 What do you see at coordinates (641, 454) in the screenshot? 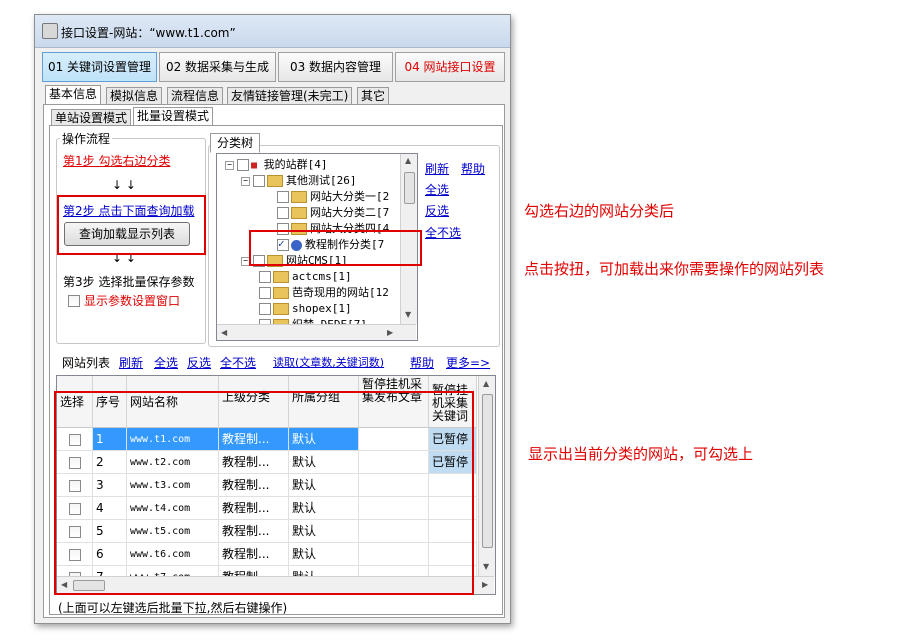
I see `annotation-3: 显示出当前分类的网站，可勾选上` at bounding box center [641, 454].